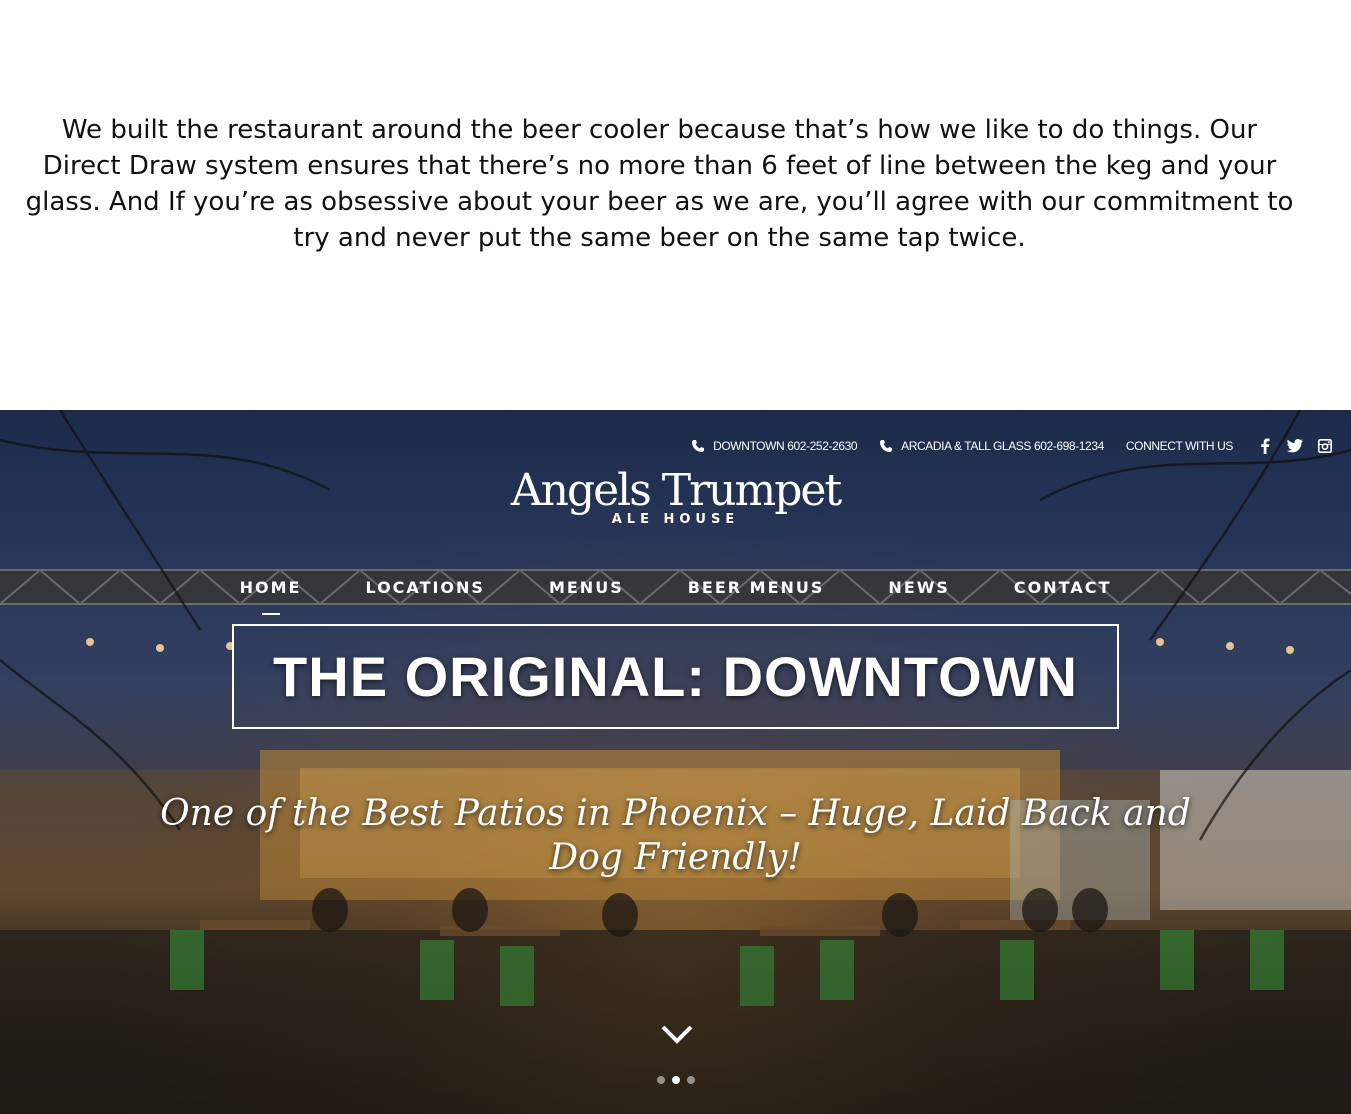 This screenshot has height=1114, width=1351. I want to click on nav-home: HOME, so click(271, 587).